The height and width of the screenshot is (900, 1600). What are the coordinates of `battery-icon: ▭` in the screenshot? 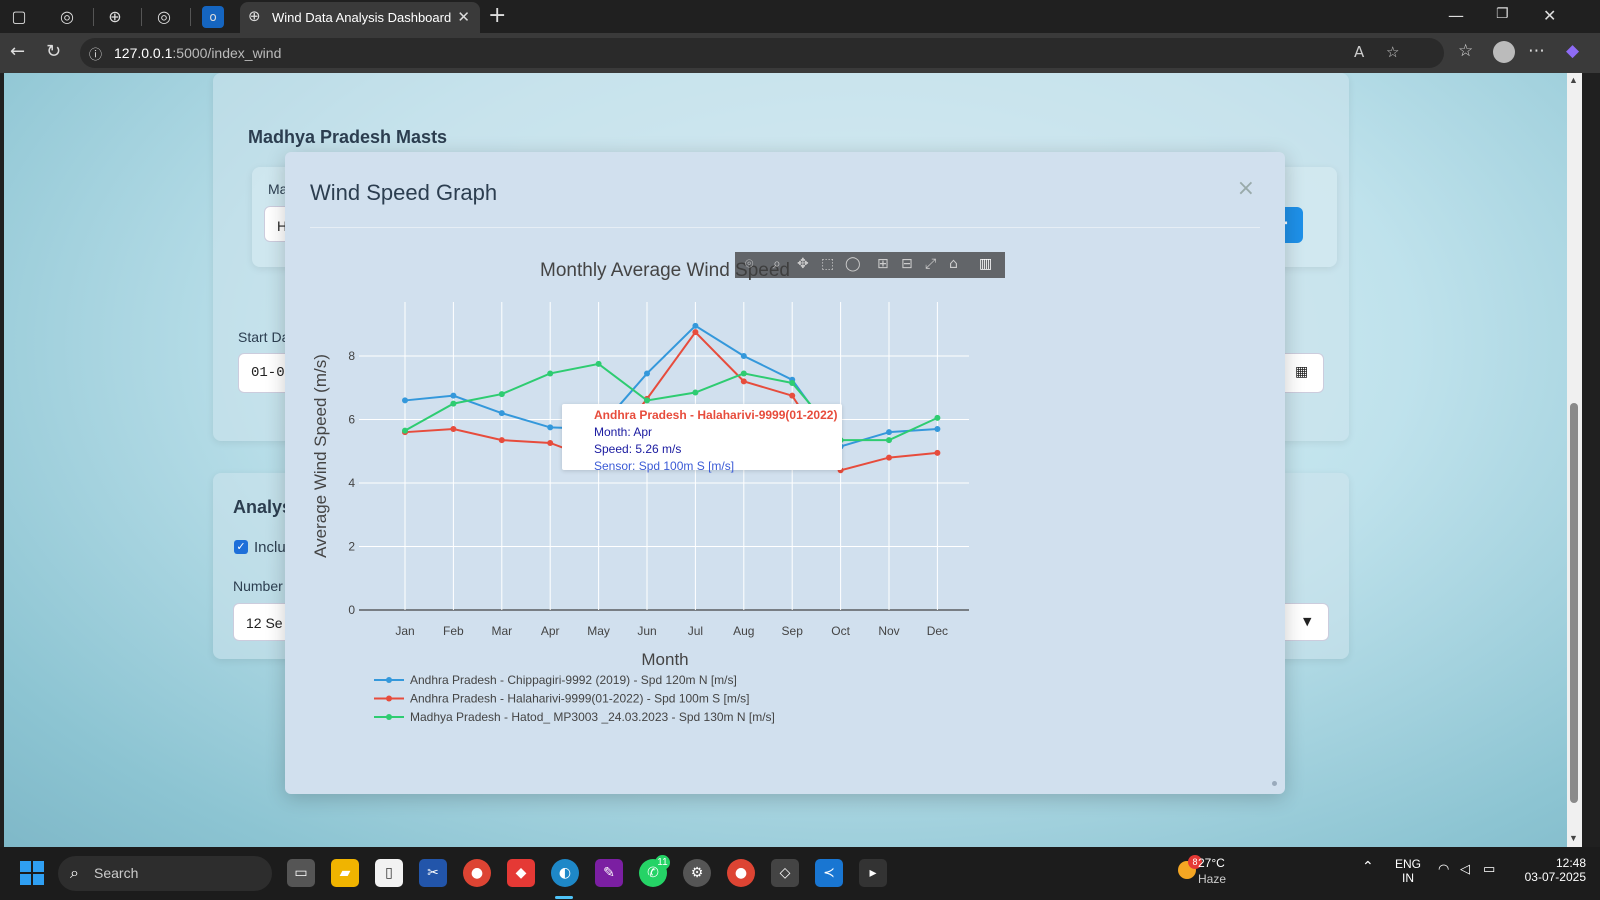 It's located at (1489, 869).